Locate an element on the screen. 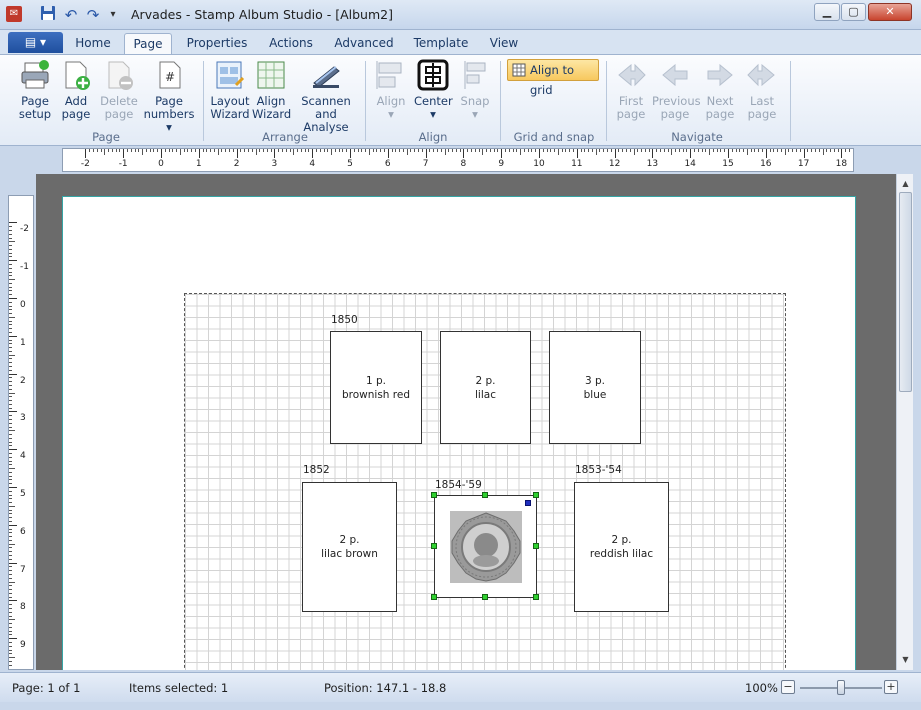 The height and width of the screenshot is (710, 921). align-to-grid-button: Align to grid is located at coordinates (553, 78).